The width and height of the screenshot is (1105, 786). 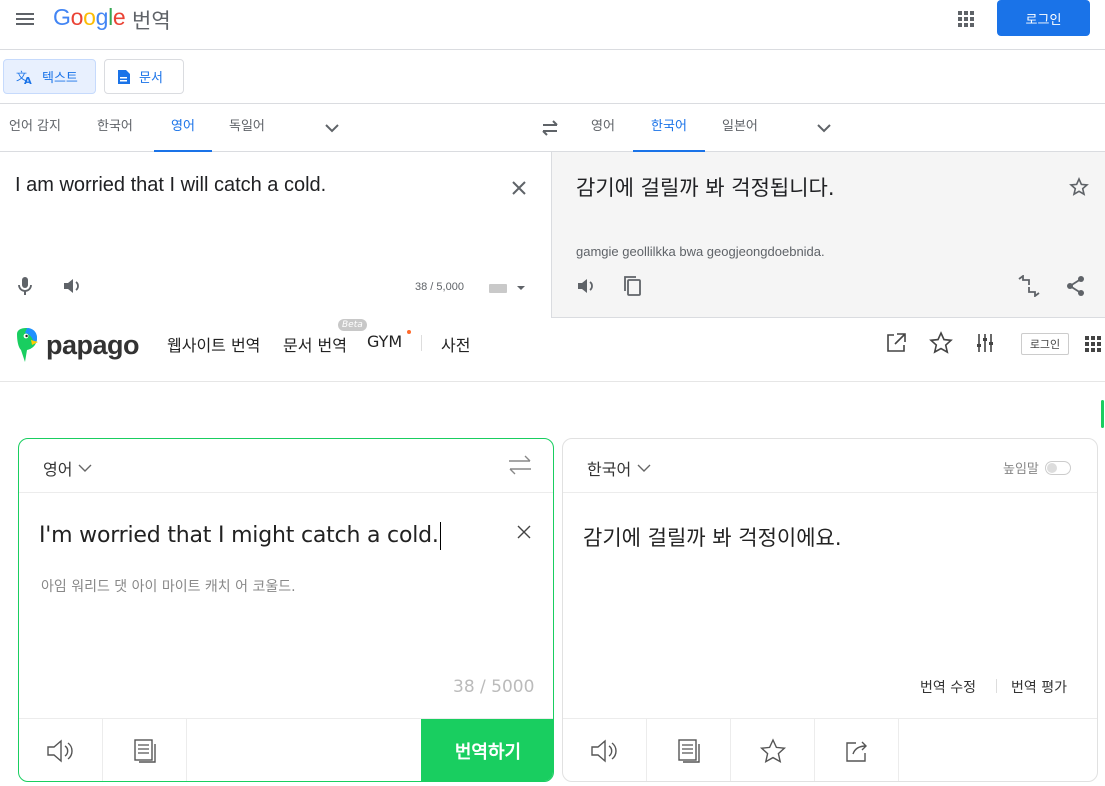 I want to click on char-count: 38 / 5,000, so click(x=439, y=287).